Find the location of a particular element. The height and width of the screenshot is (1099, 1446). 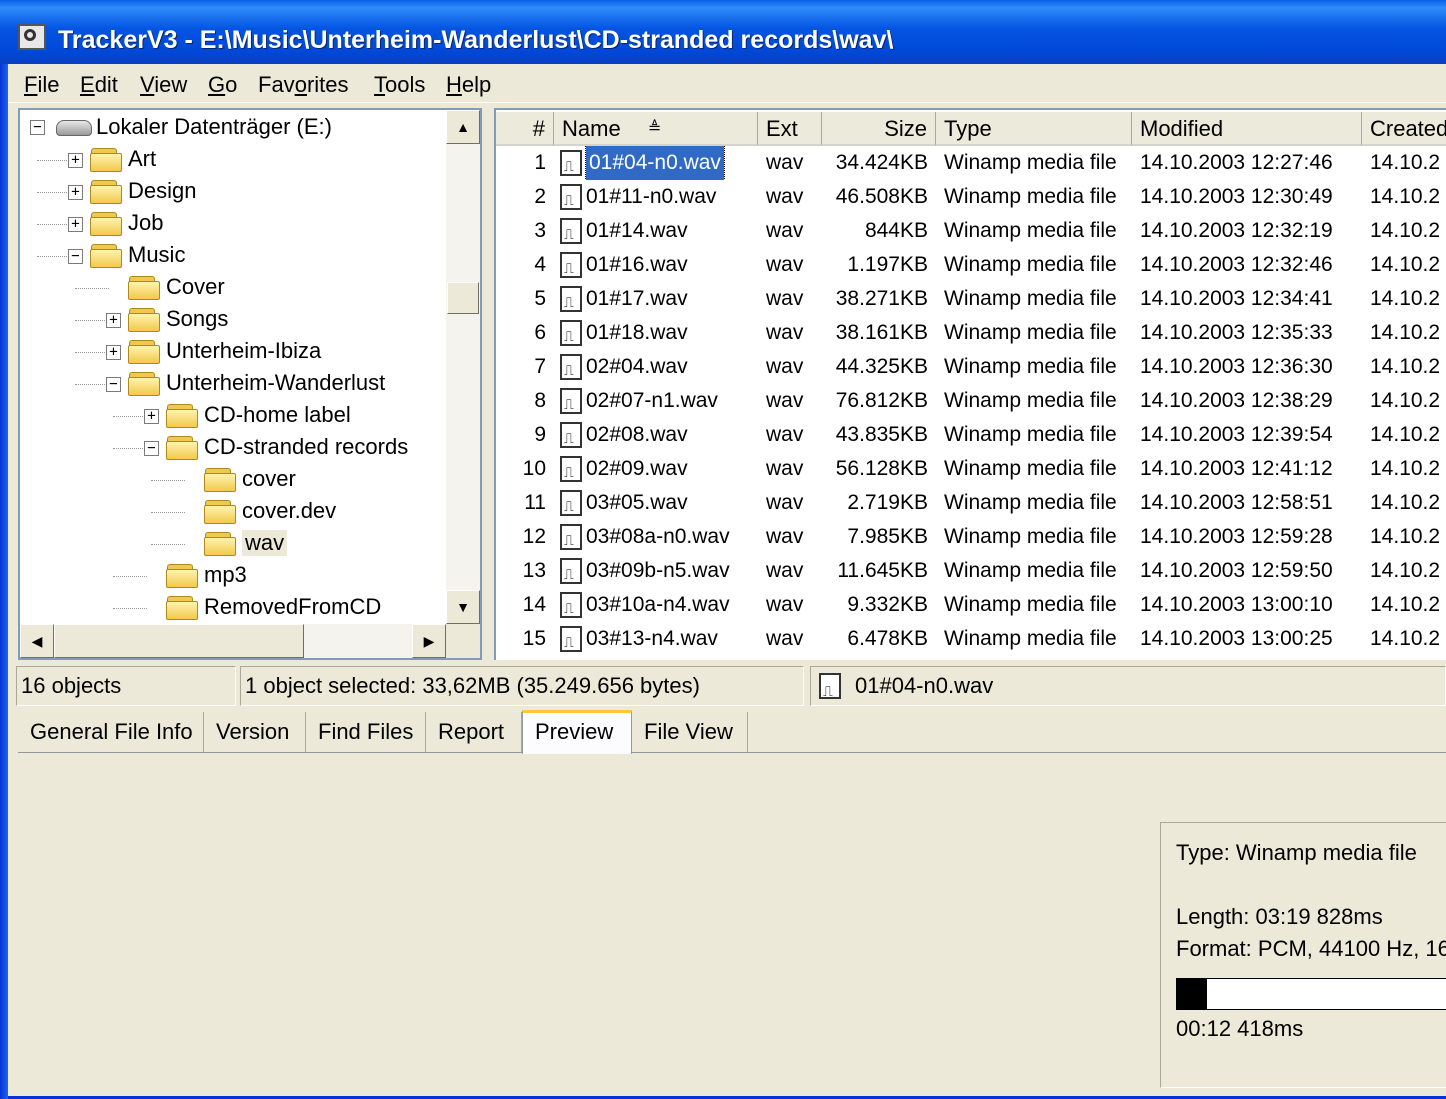

tree-item-drive-e: Lokaler Datenträger (E:) is located at coordinates (214, 127).